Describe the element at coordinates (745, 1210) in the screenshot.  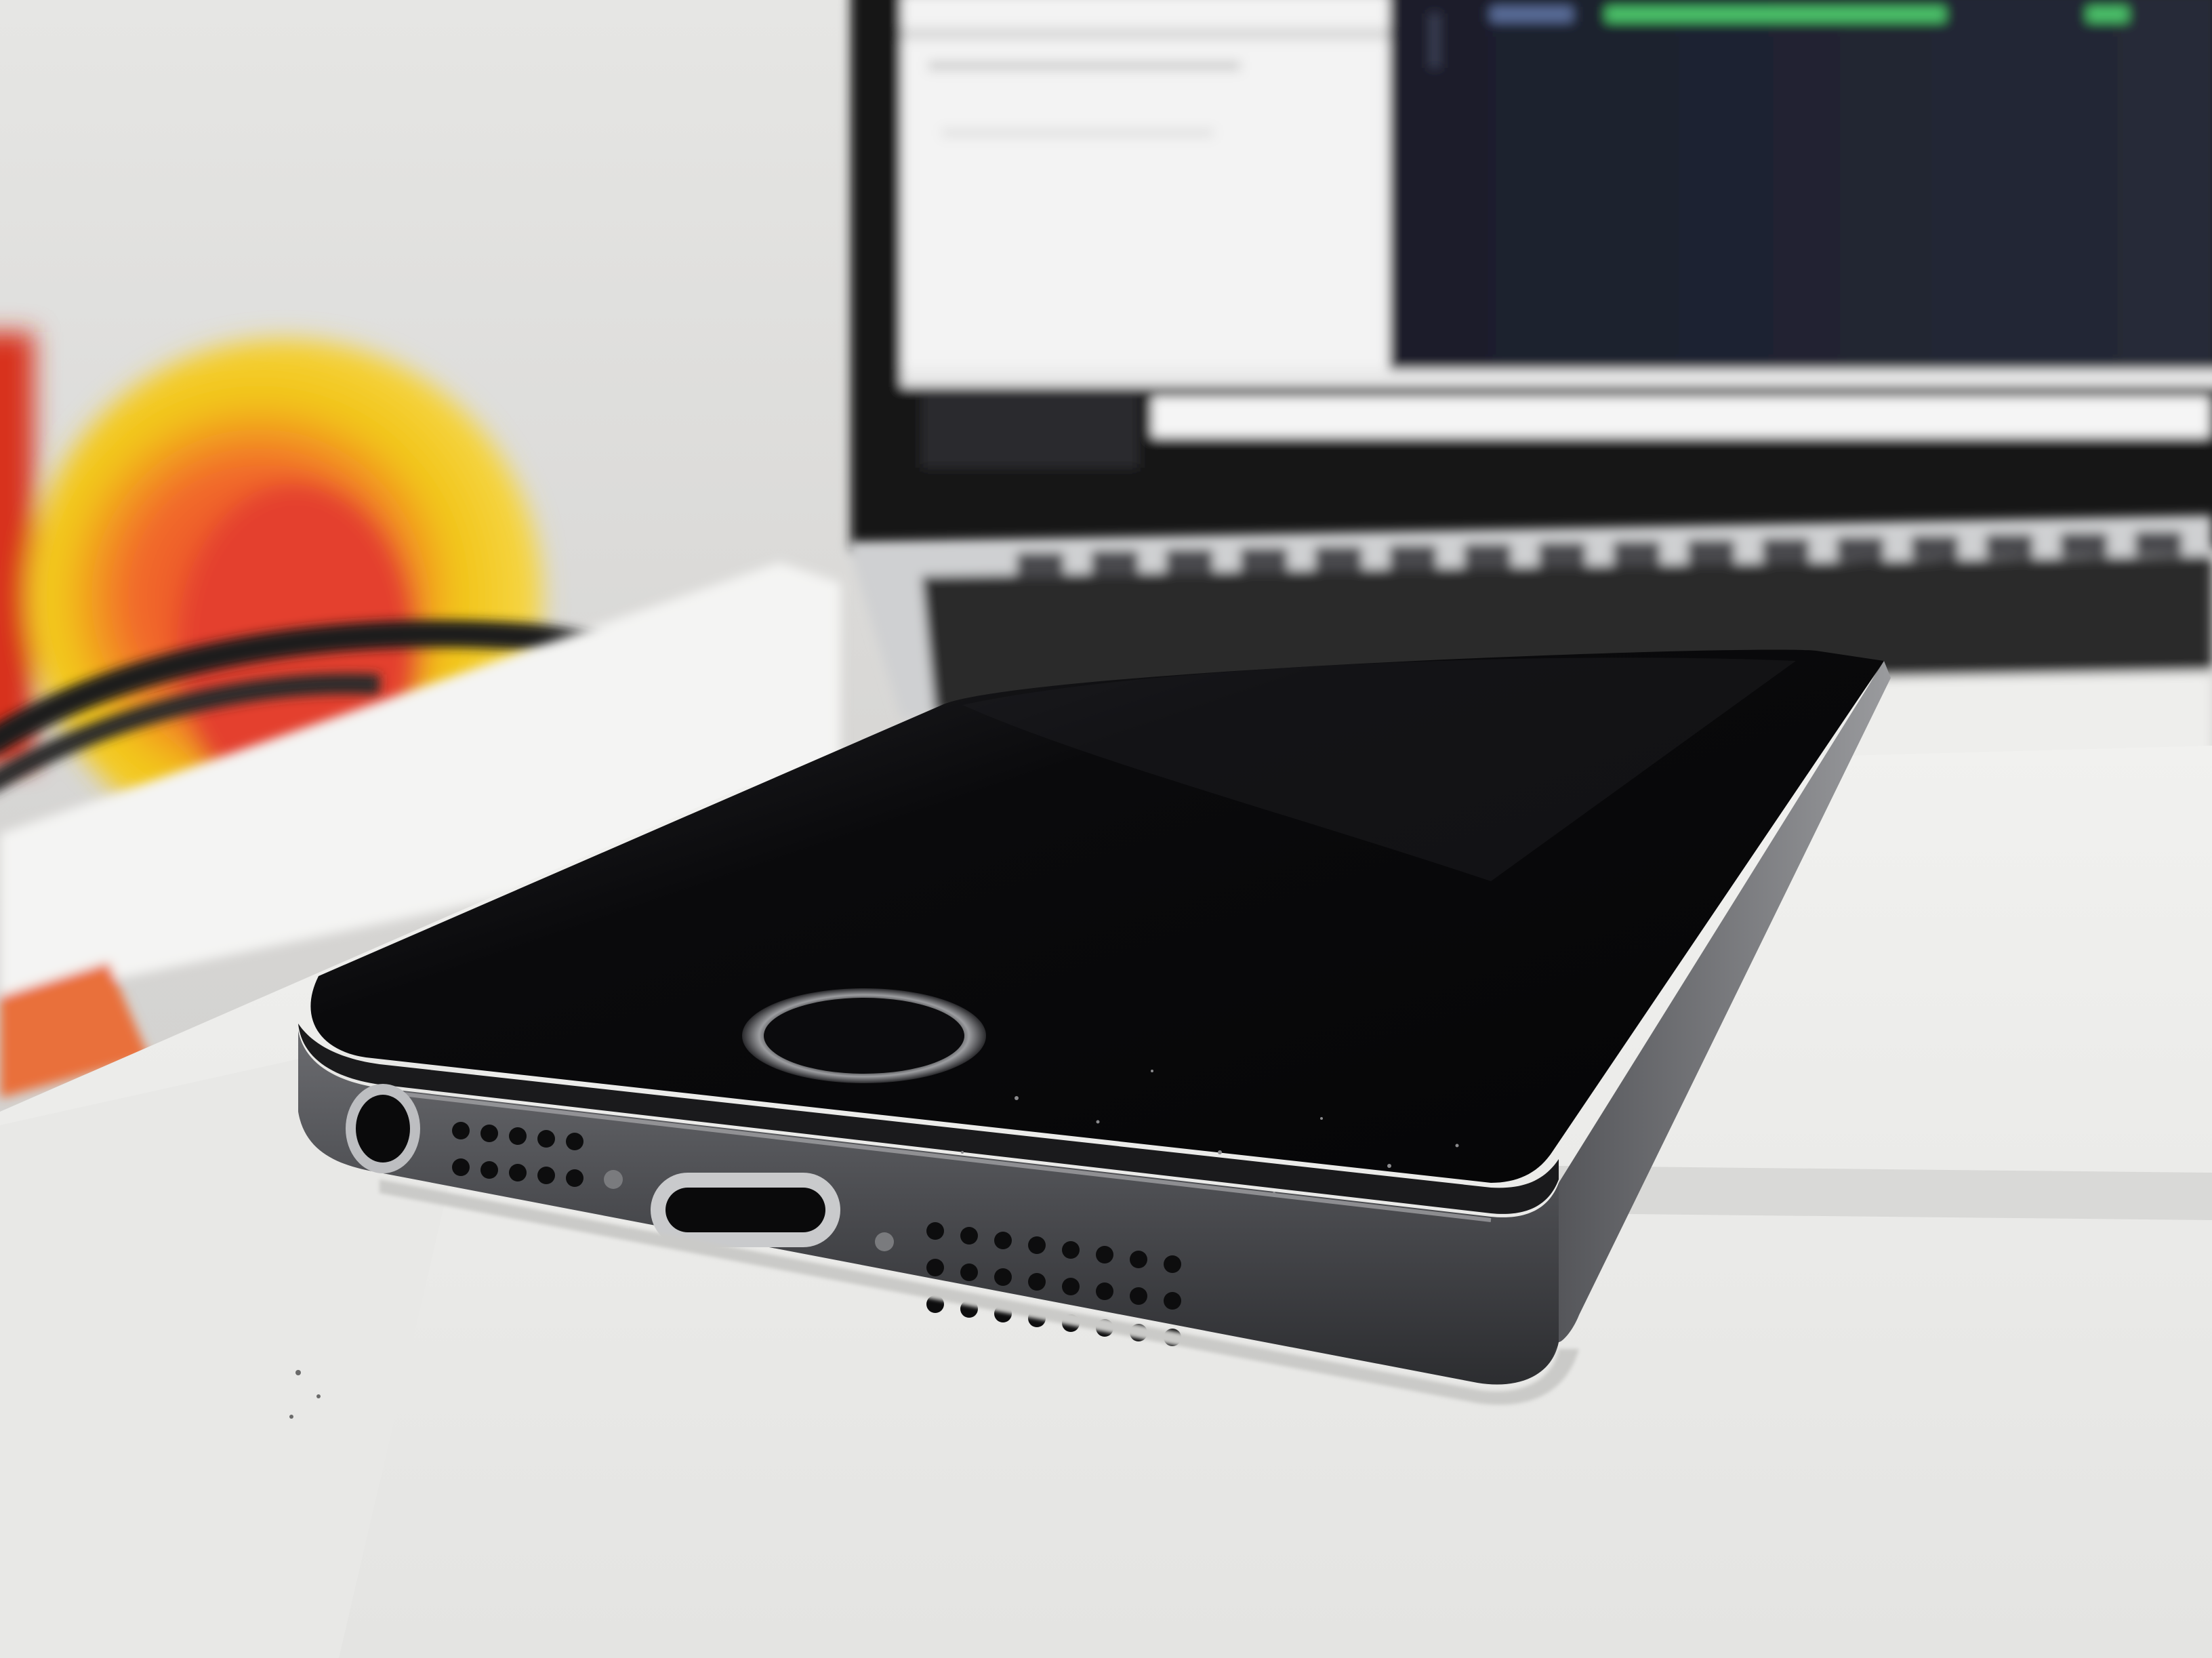
I see `lightning-port-hole` at that location.